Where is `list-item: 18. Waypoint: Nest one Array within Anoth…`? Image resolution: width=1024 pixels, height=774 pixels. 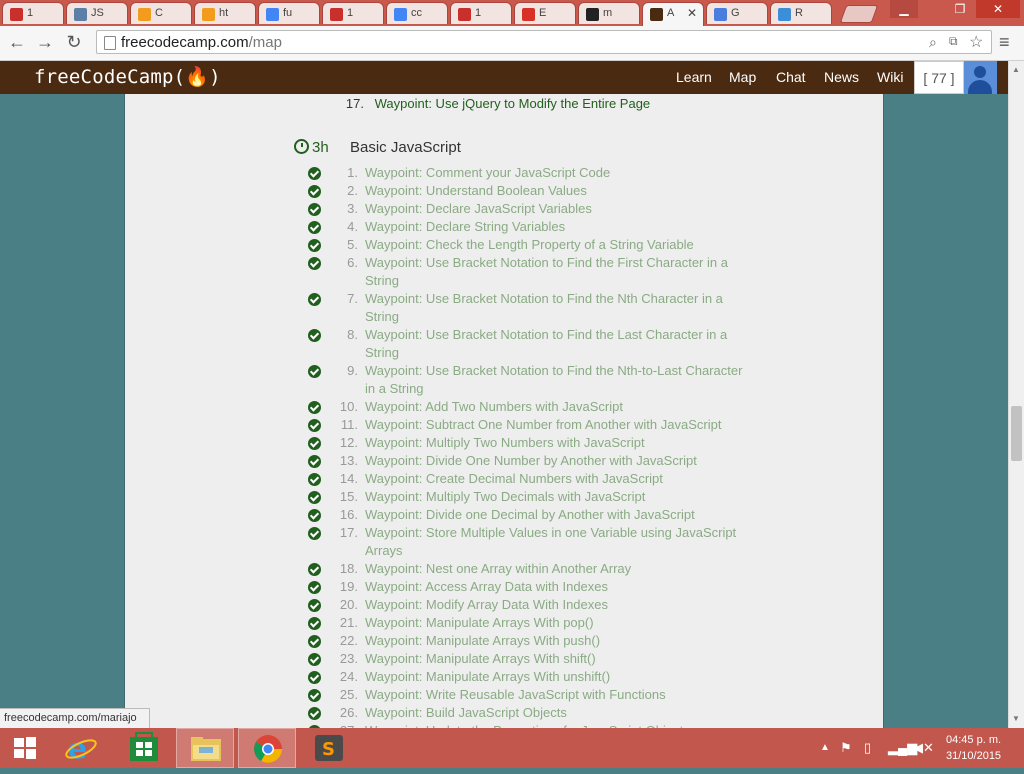
list-item: 18. Waypoint: Nest one Array within Anoth… is located at coordinates (504, 569).